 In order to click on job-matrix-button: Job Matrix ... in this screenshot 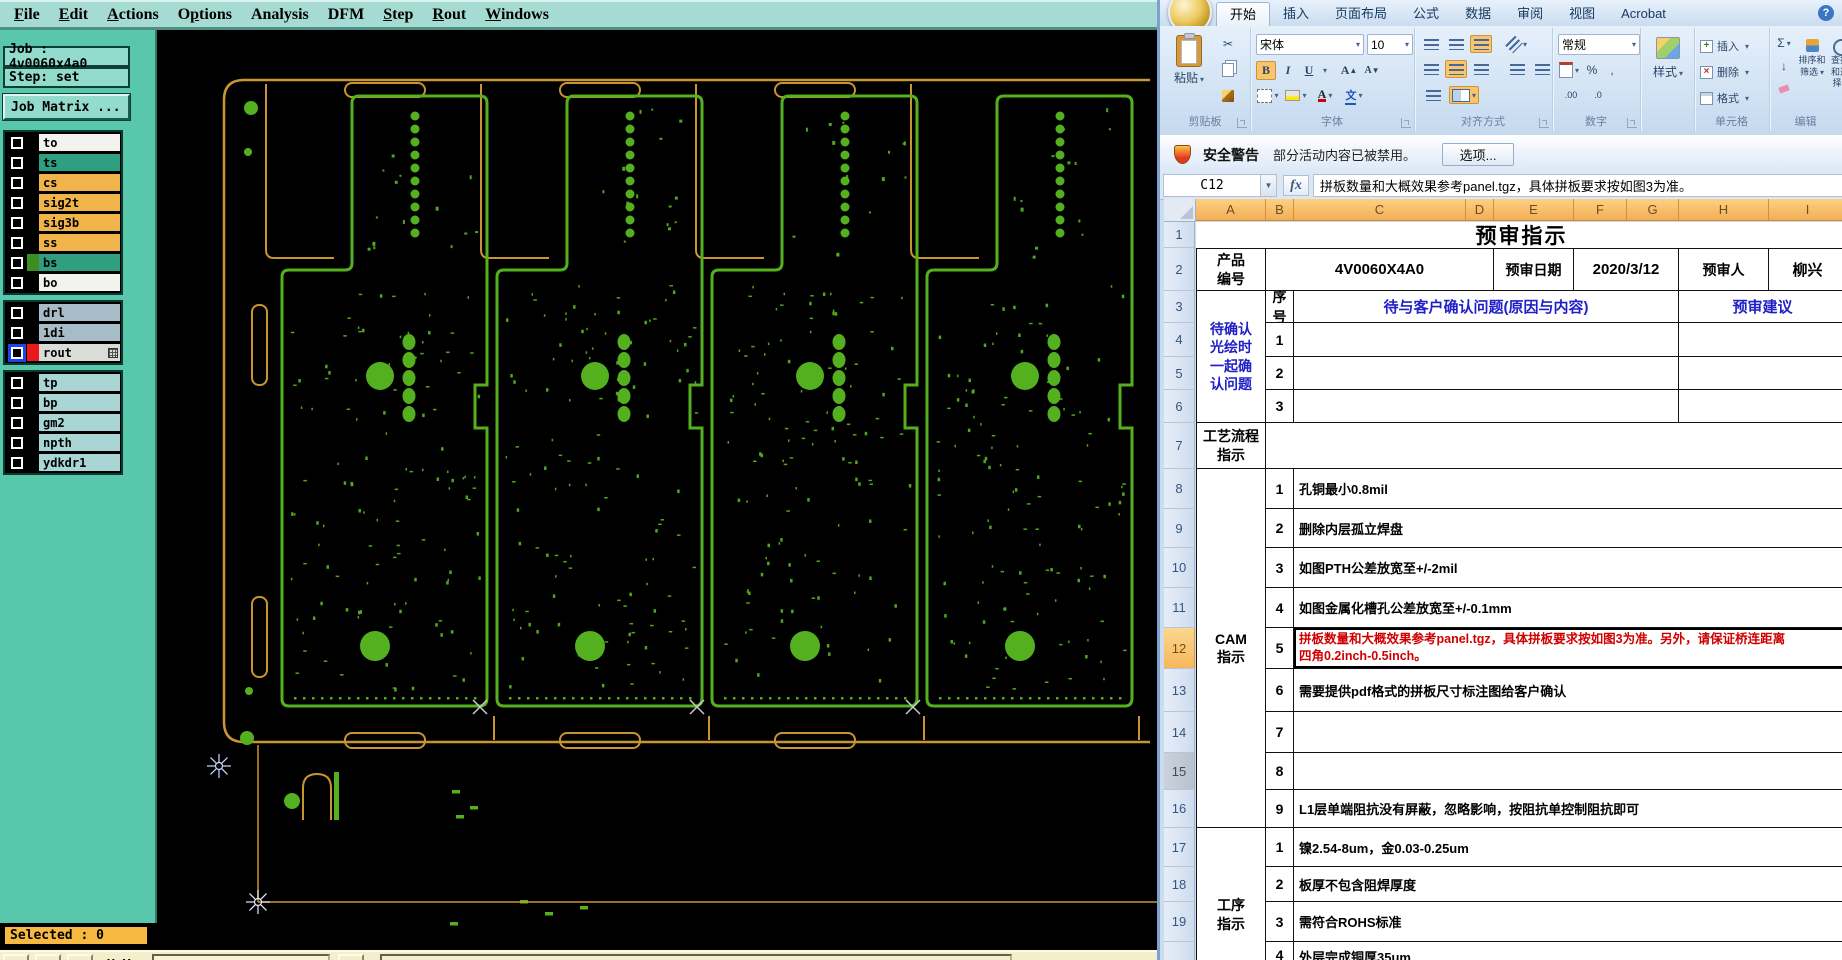, I will do `click(66, 107)`.